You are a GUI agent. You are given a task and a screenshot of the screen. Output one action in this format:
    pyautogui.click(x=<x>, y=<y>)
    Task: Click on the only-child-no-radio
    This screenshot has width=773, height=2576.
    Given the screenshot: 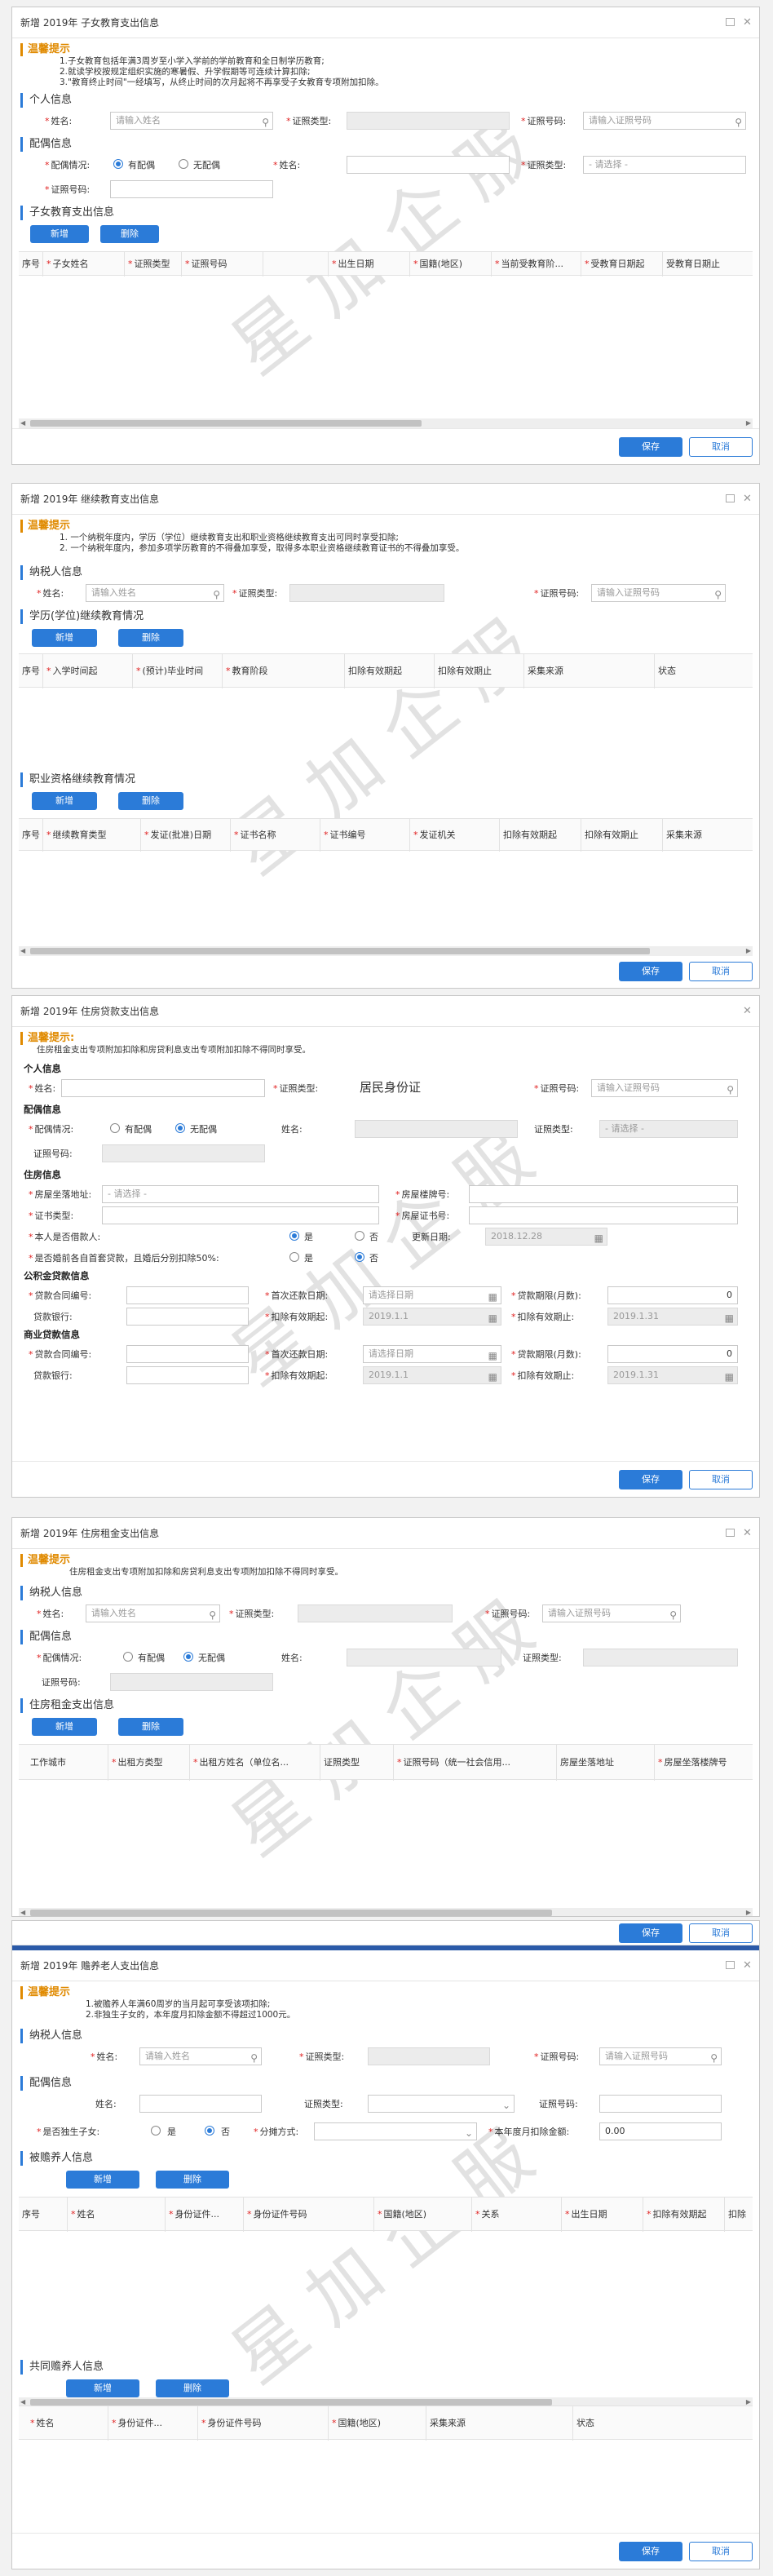 What is the action you would take?
    pyautogui.click(x=209, y=2131)
    